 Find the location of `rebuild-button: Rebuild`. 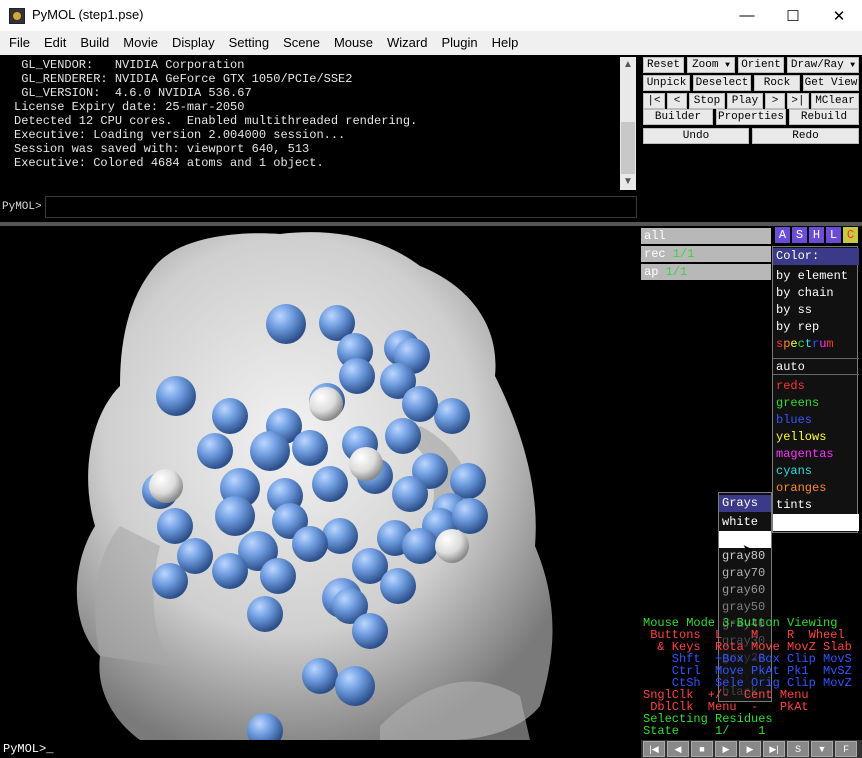

rebuild-button: Rebuild is located at coordinates (824, 117).